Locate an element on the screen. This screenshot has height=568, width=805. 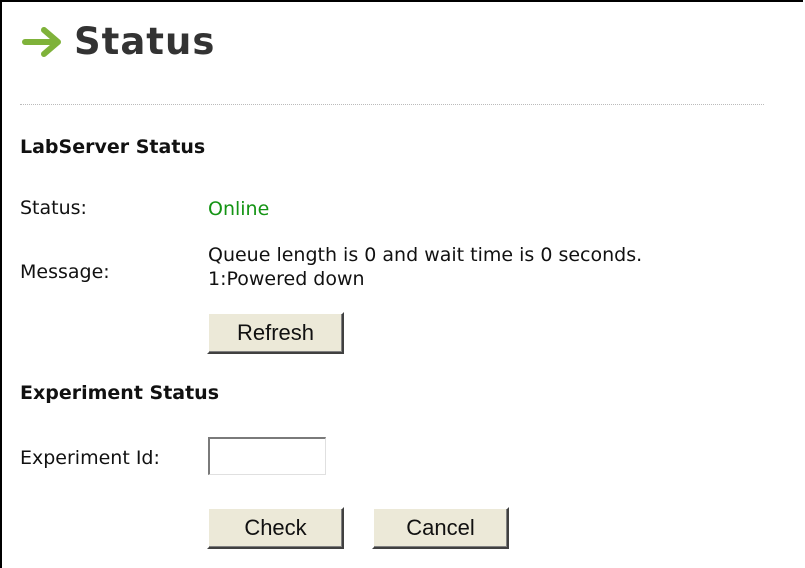
check-button: Check is located at coordinates (275, 528).